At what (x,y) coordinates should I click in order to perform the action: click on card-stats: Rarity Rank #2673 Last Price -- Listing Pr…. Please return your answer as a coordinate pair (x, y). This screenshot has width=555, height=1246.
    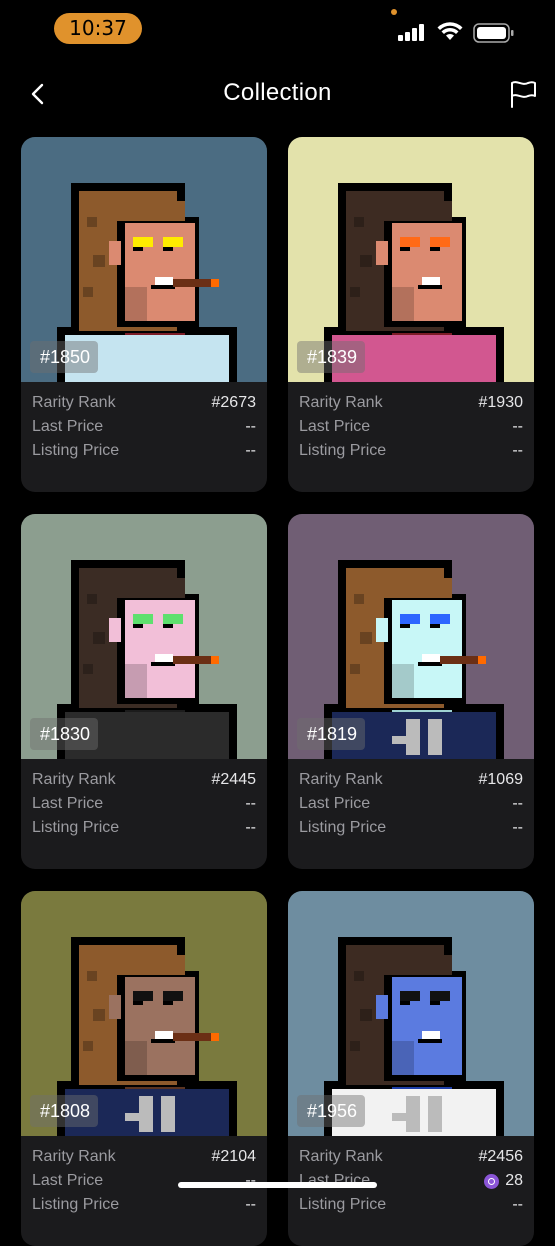
    Looking at the image, I should click on (144, 427).